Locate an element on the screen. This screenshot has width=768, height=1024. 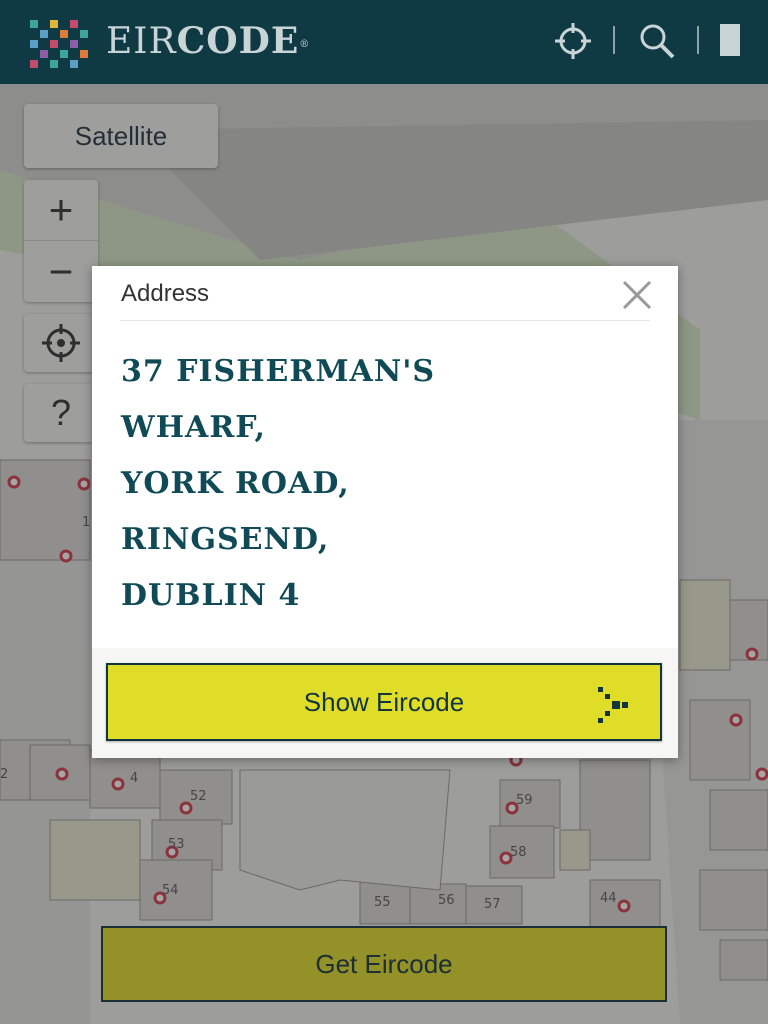
brand-wordmark: EIRCODE® is located at coordinates (208, 41).